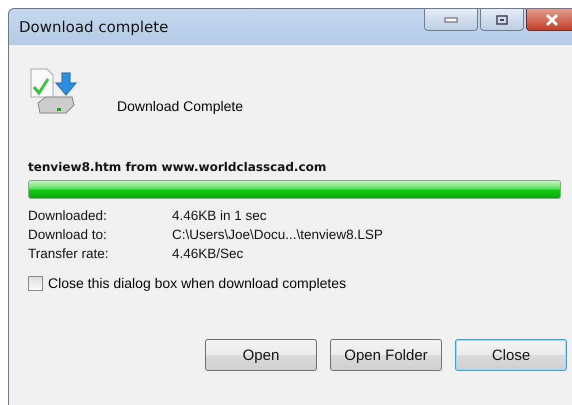  Describe the element at coordinates (261, 355) in the screenshot. I see `dialog-button: Open` at that location.